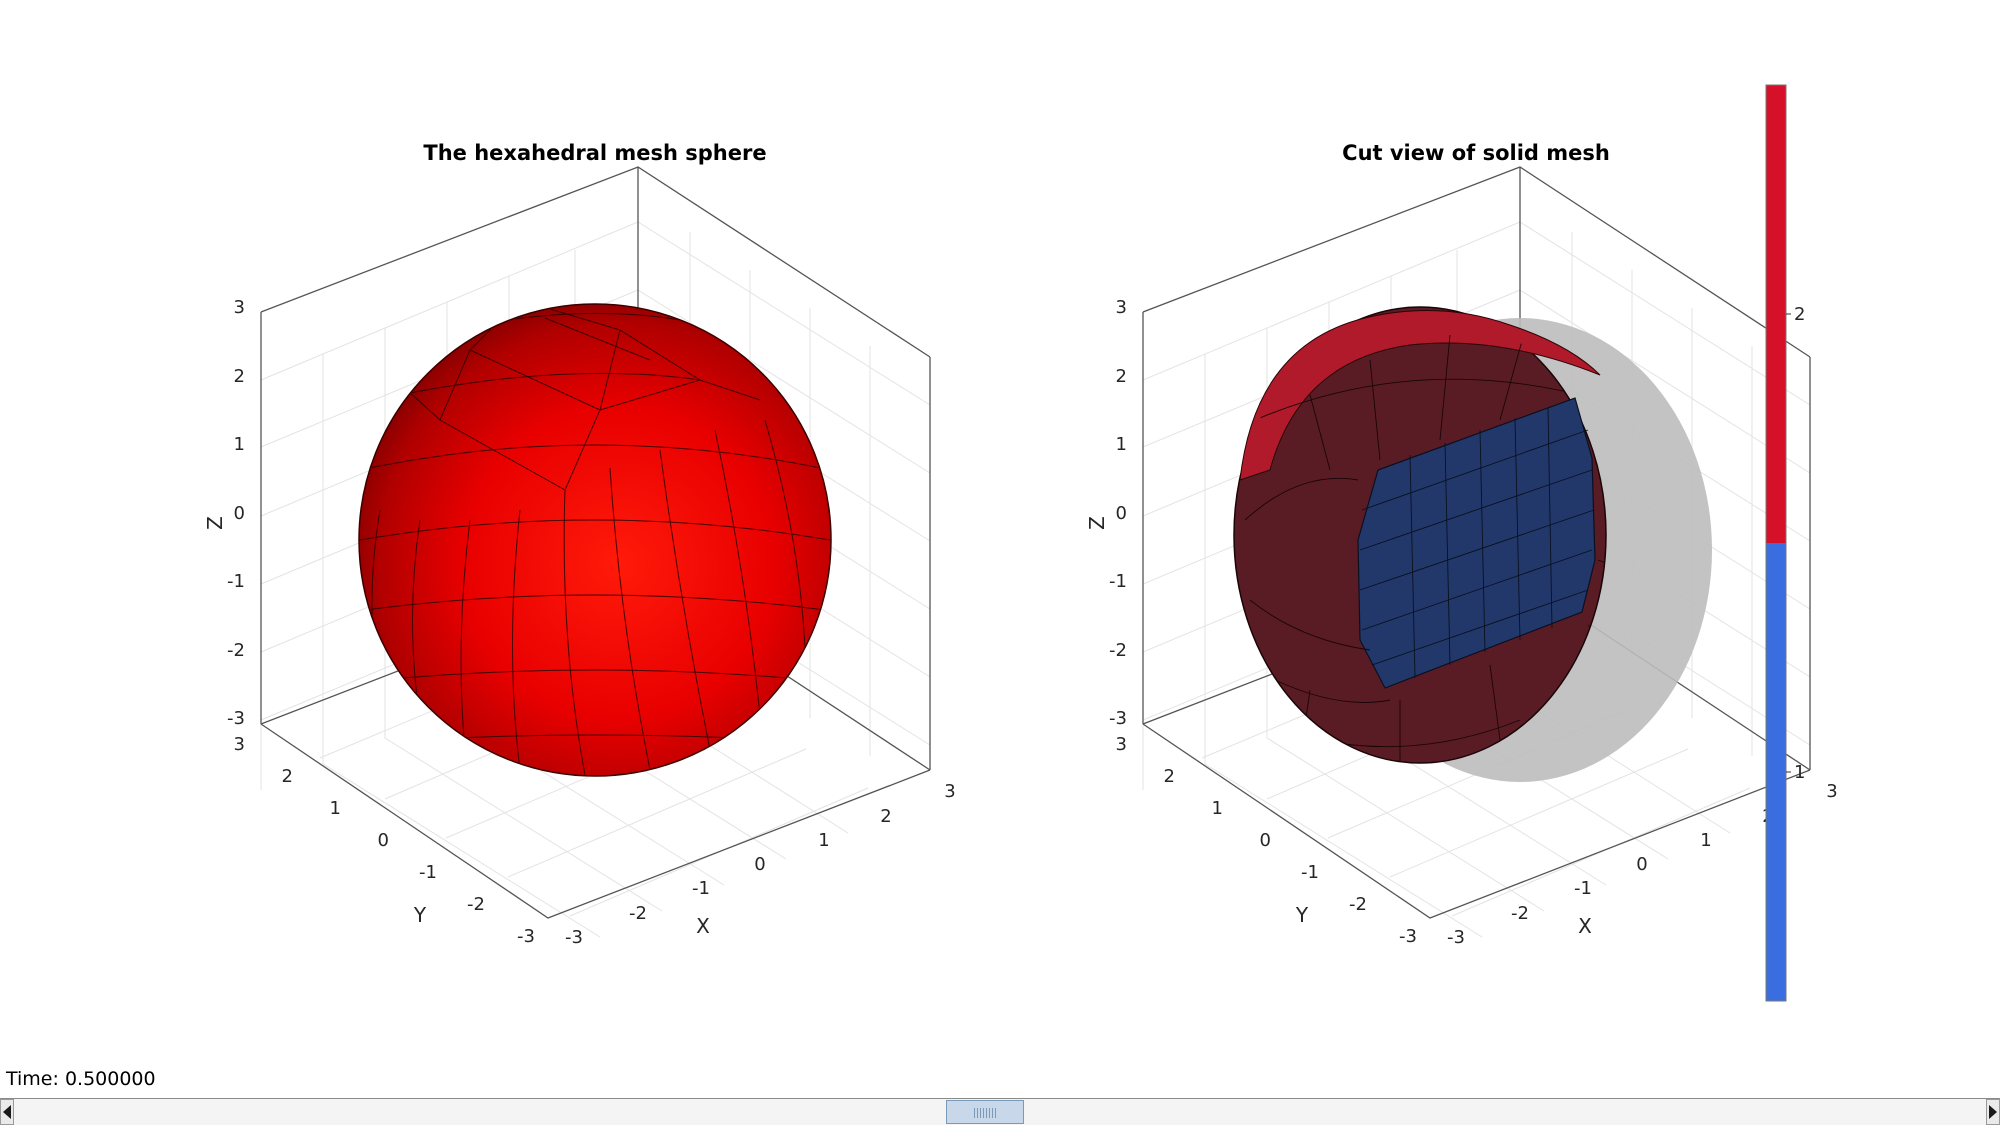  Describe the element at coordinates (594, 153) in the screenshot. I see `left-plot-title: The hexahedral mesh sphere` at that location.